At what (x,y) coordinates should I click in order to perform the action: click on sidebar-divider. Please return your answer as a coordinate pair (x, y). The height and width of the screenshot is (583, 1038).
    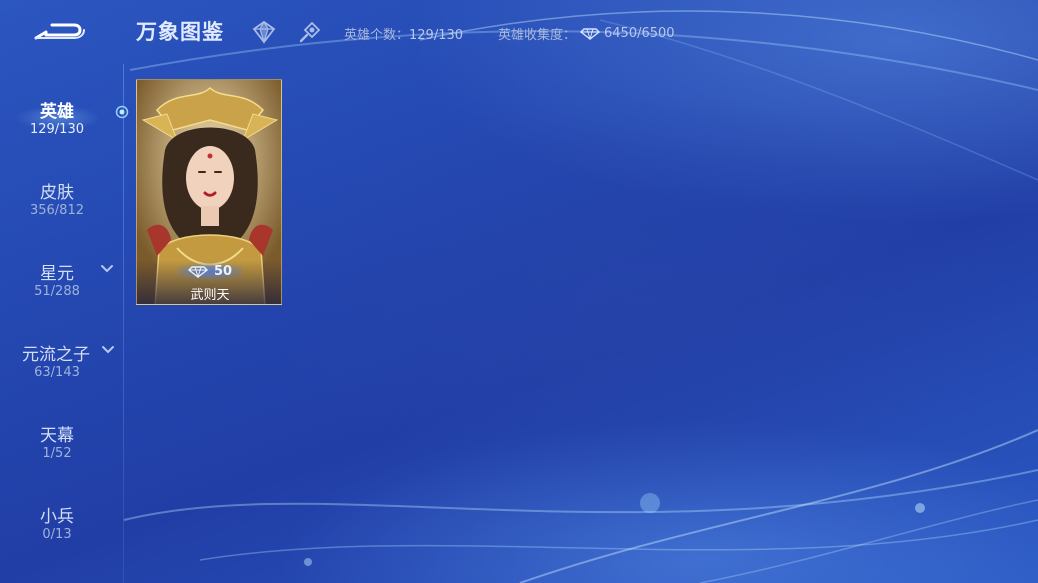
    Looking at the image, I should click on (123, 323).